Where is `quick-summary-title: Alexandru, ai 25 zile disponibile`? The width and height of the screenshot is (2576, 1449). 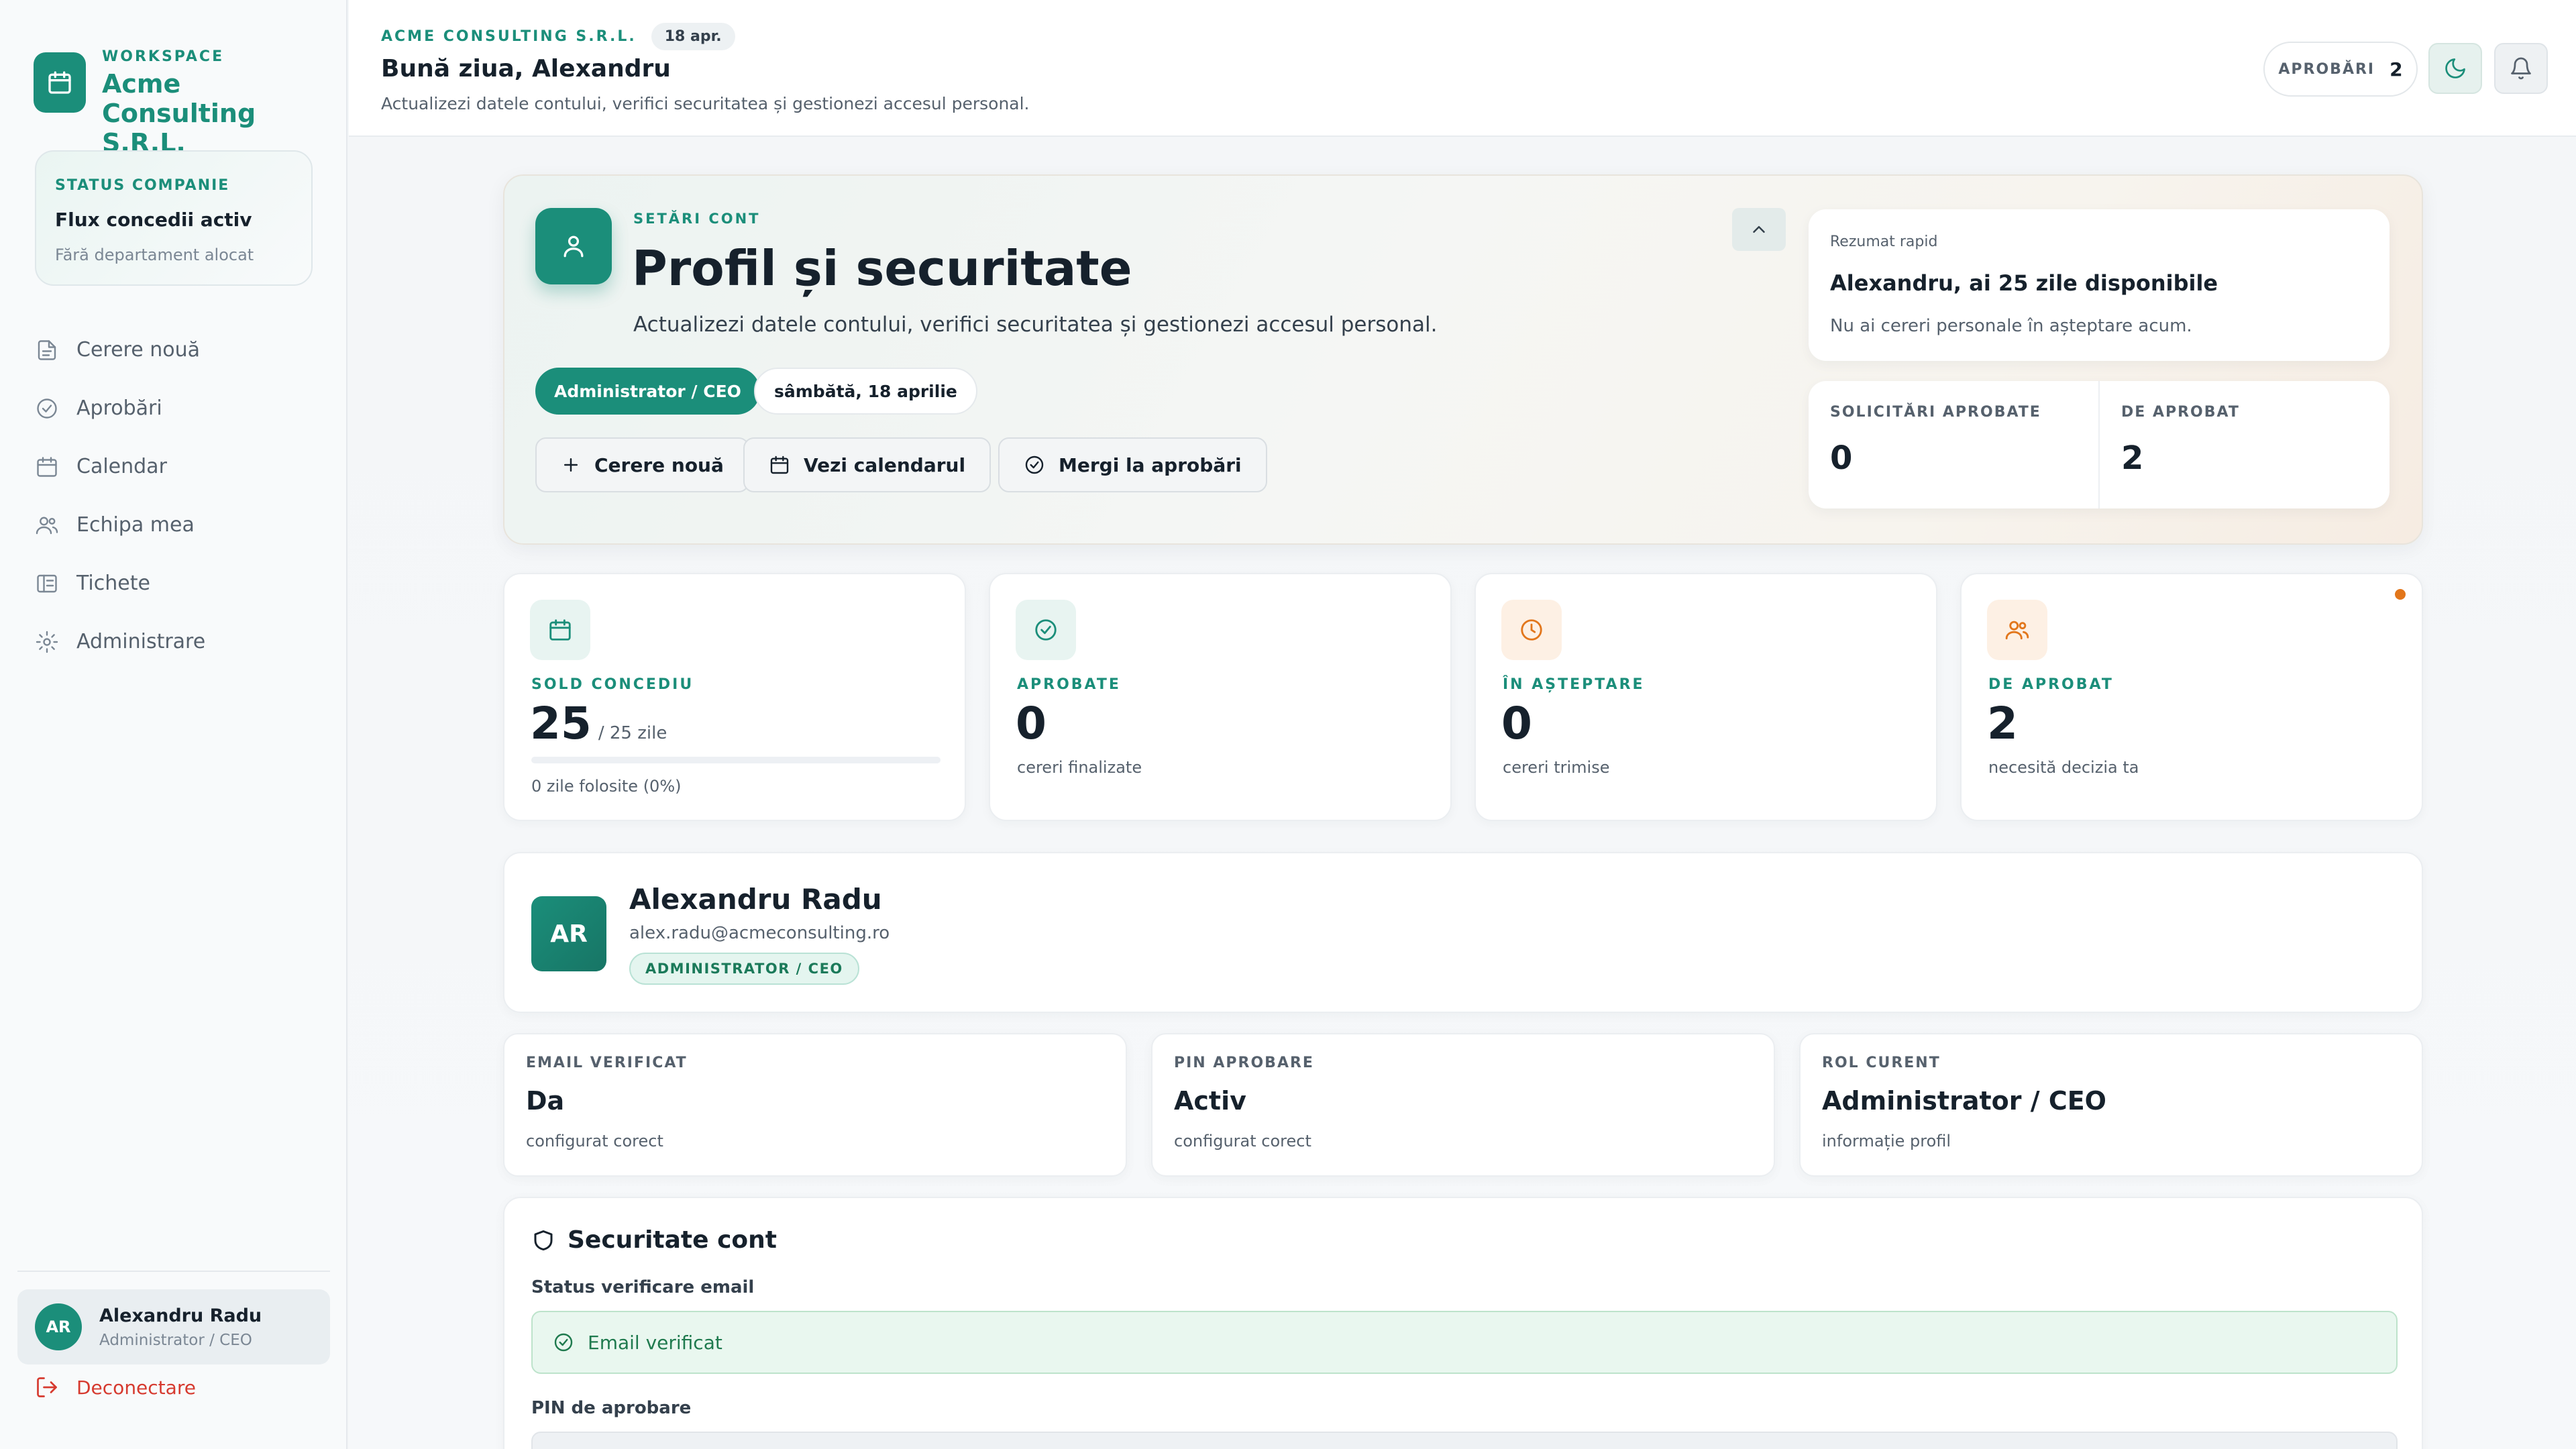 quick-summary-title: Alexandru, ai 25 zile disponibile is located at coordinates (2024, 283).